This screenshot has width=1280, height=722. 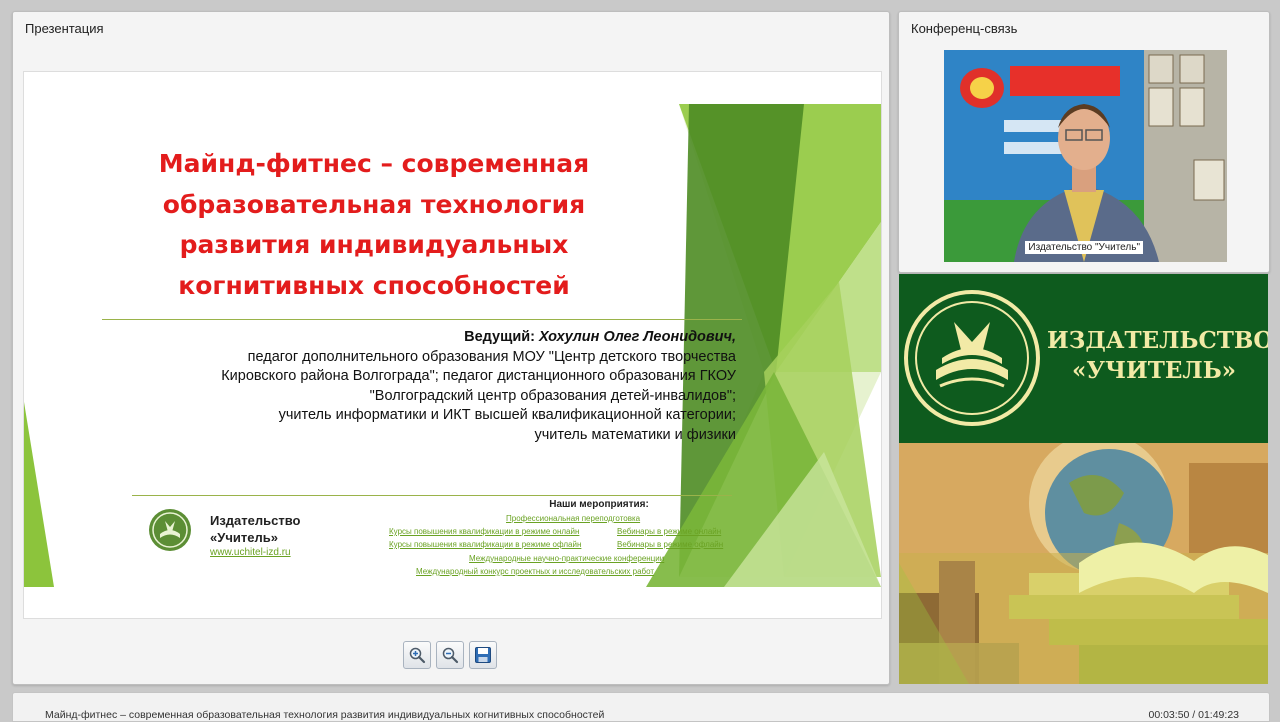 What do you see at coordinates (374, 204) in the screenshot?
I see `slide-title-line: образовательная технология` at bounding box center [374, 204].